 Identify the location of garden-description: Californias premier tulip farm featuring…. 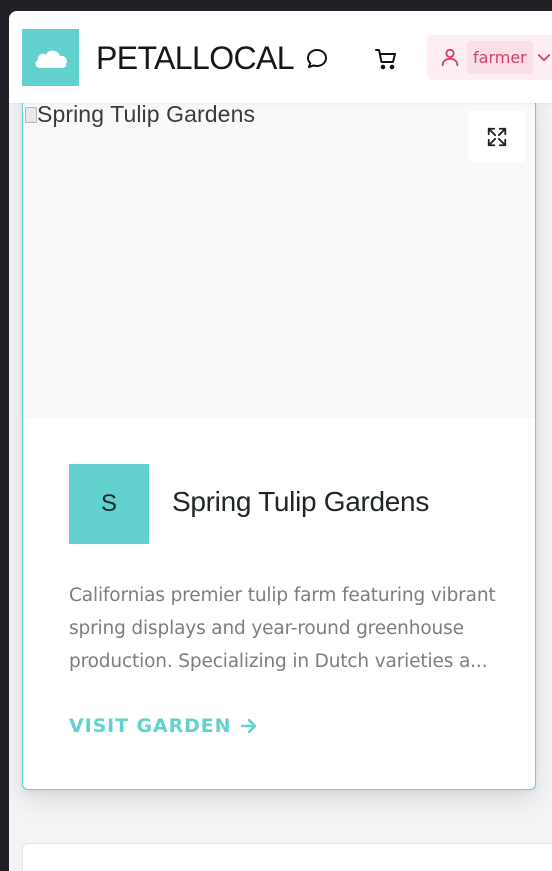
(282, 628).